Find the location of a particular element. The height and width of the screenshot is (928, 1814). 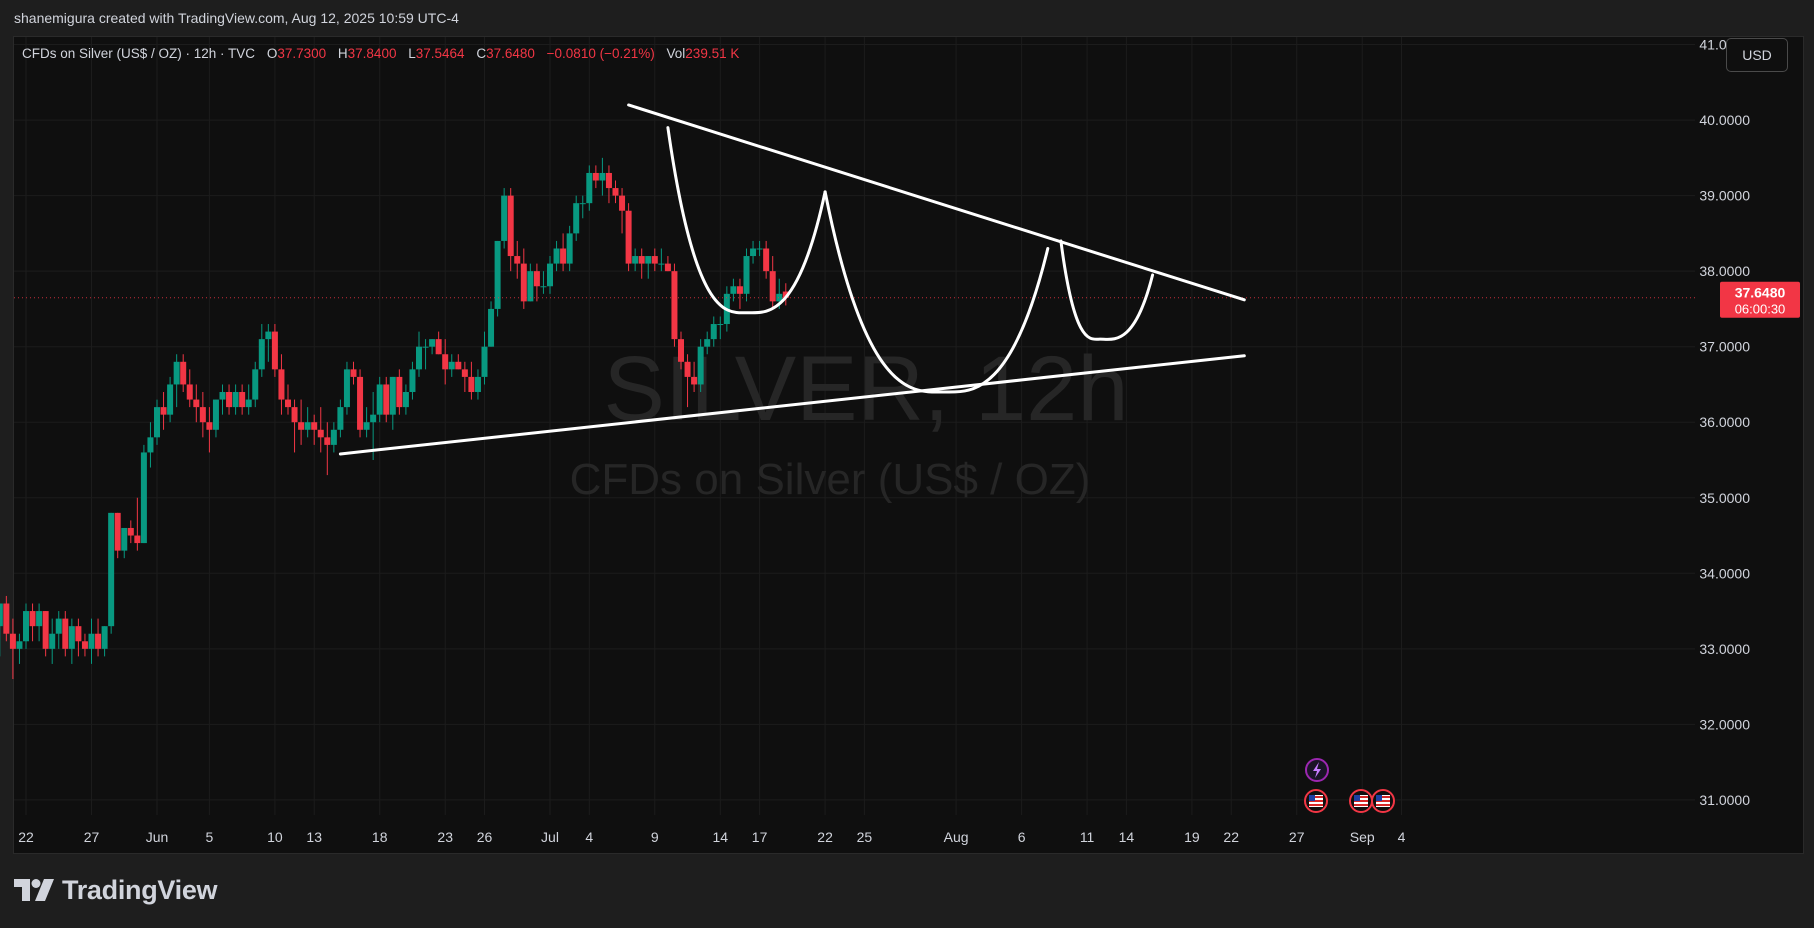

lightning-event-icon is located at coordinates (1317, 770).